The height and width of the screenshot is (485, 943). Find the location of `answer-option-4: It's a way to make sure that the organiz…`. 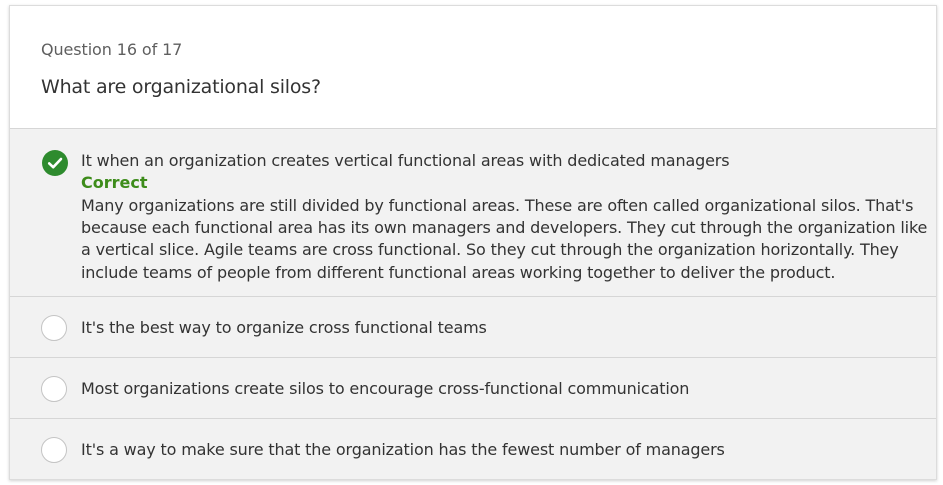

answer-option-4: It's a way to make sure that the organiz… is located at coordinates (473, 449).